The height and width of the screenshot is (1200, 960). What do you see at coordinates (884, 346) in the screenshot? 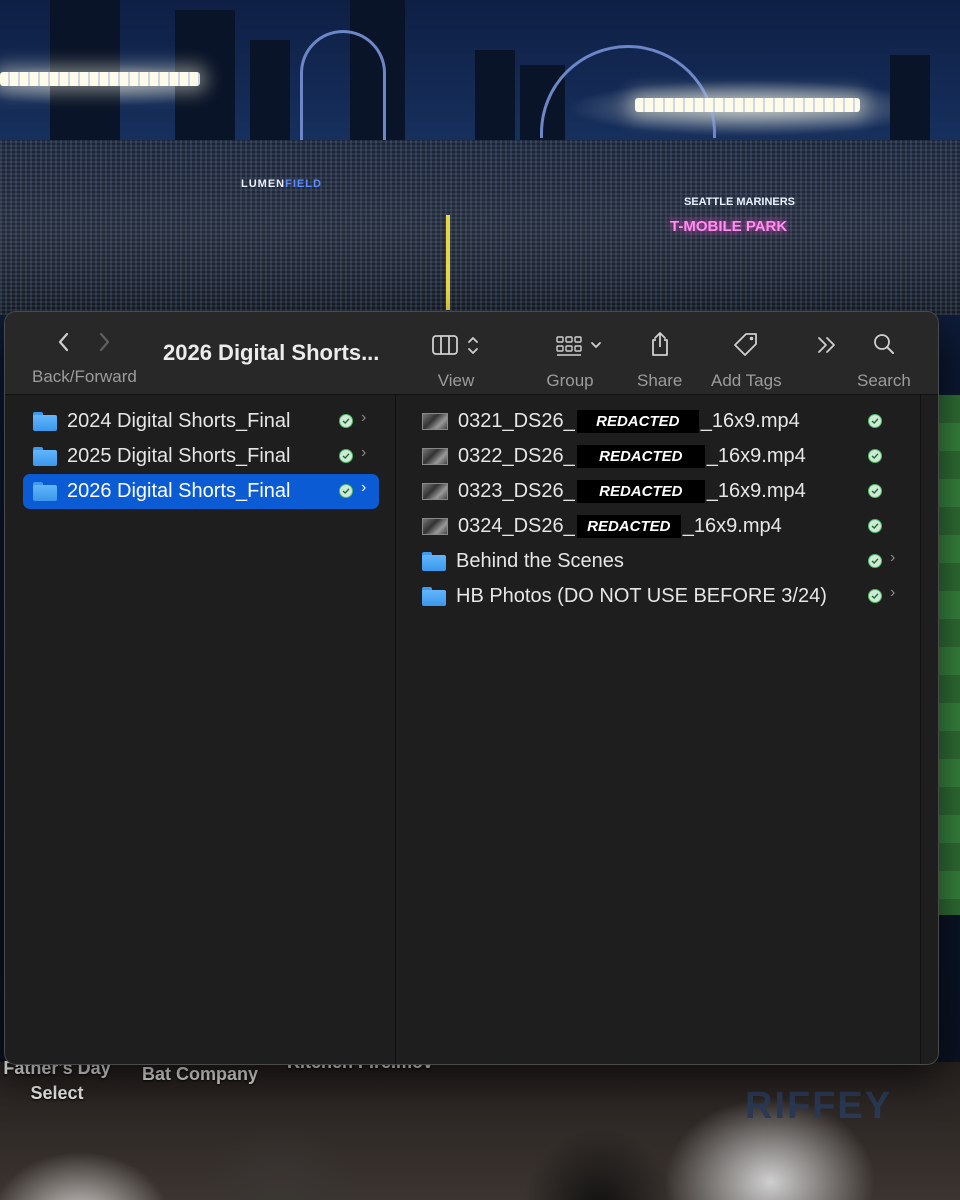
I see `search-icon` at bounding box center [884, 346].